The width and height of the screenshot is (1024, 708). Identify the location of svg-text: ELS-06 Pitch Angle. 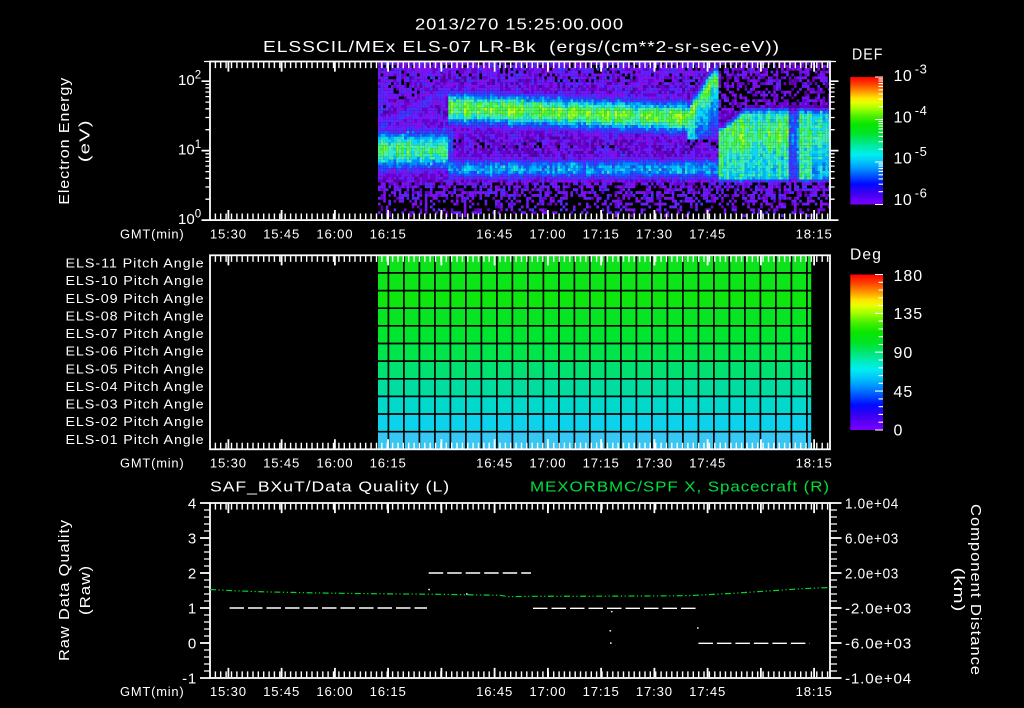
(135, 351).